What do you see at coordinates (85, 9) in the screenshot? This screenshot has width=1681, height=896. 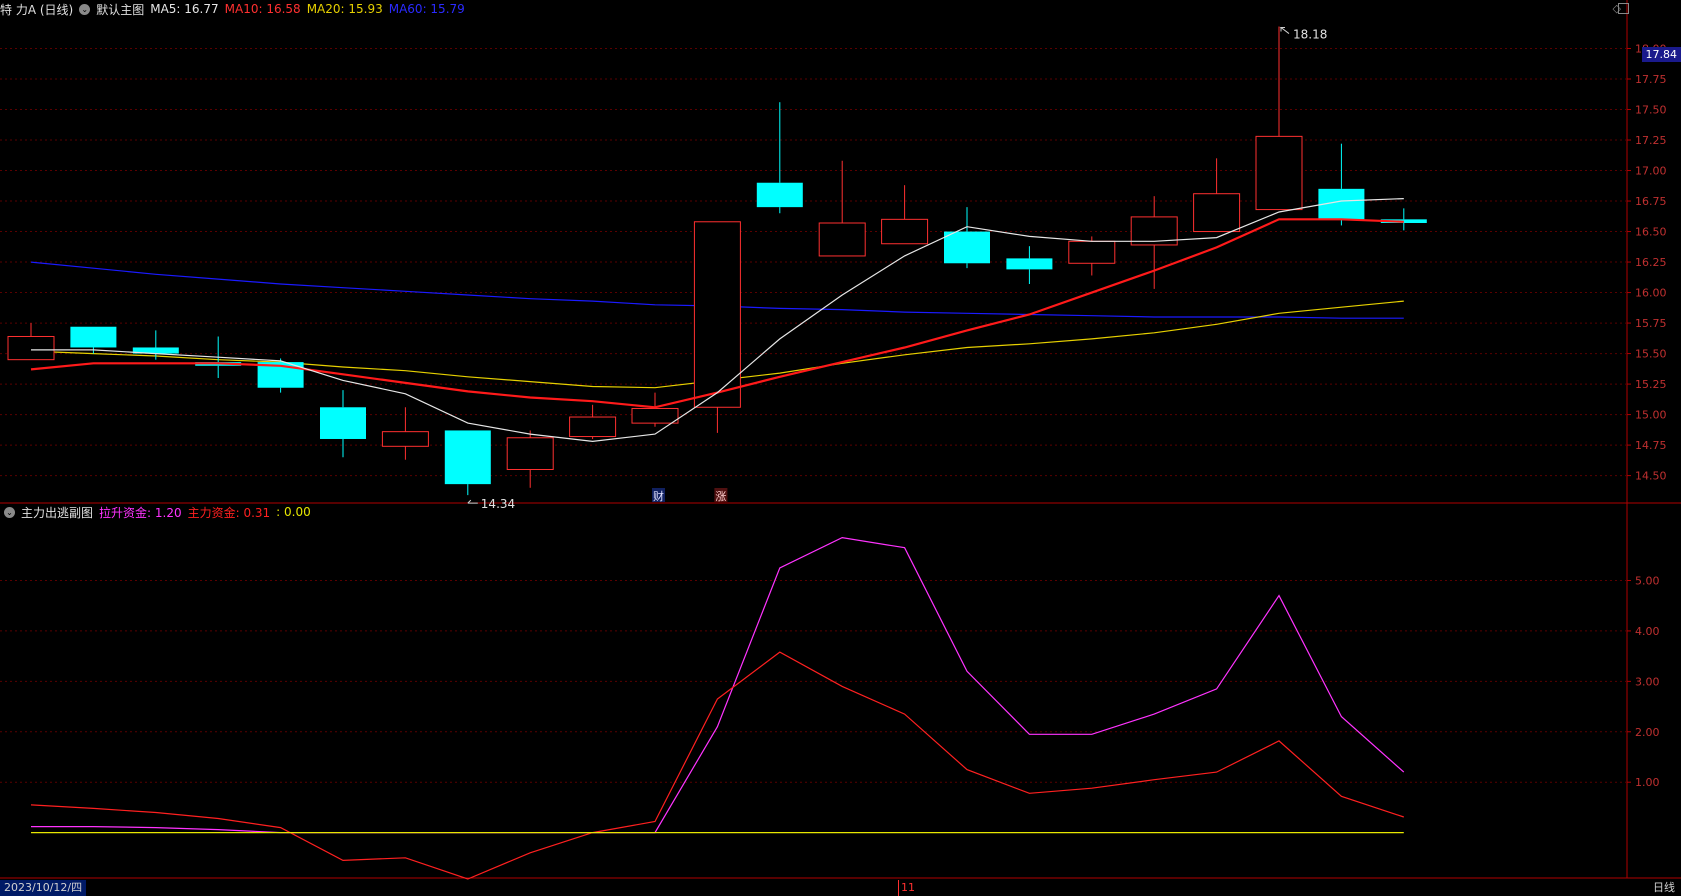 I see `template-dropdown-icon: ⌄` at bounding box center [85, 9].